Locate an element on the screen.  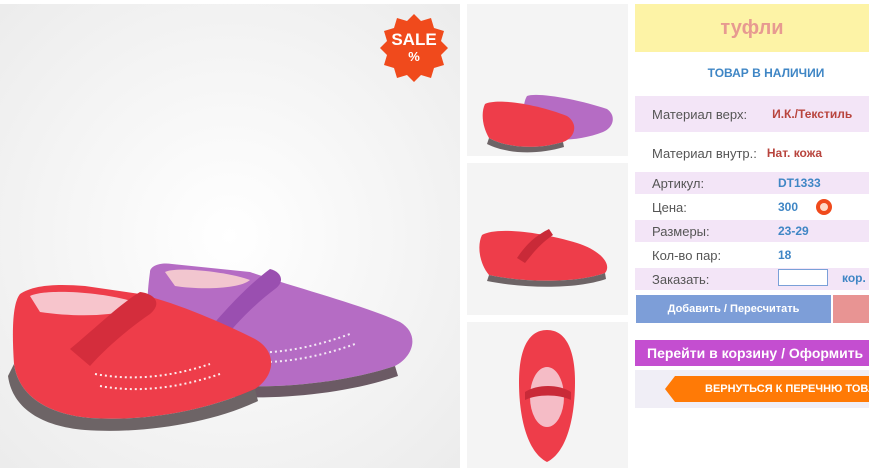
order-row: Заказать: кор. is located at coordinates (752, 279).